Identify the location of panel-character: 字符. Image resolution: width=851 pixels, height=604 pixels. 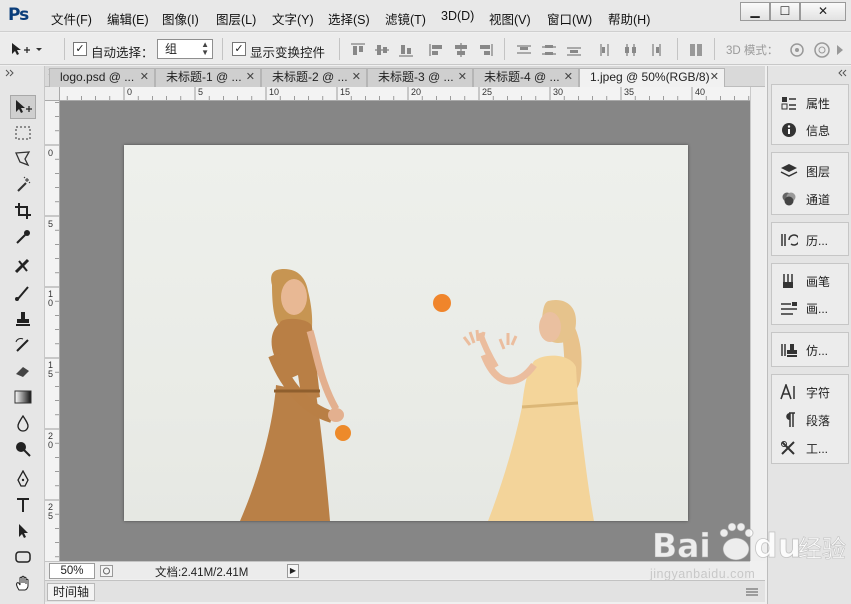
(805, 392).